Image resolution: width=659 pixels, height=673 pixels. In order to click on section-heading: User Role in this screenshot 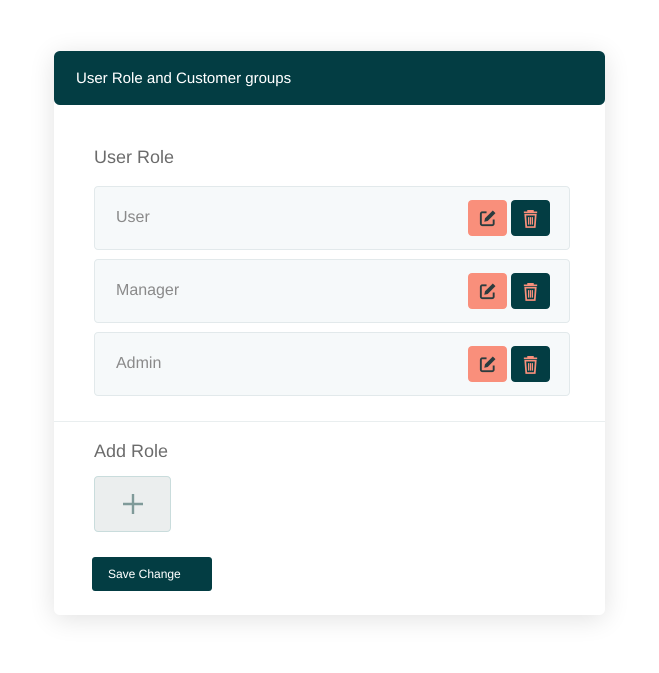, I will do `click(135, 157)`.